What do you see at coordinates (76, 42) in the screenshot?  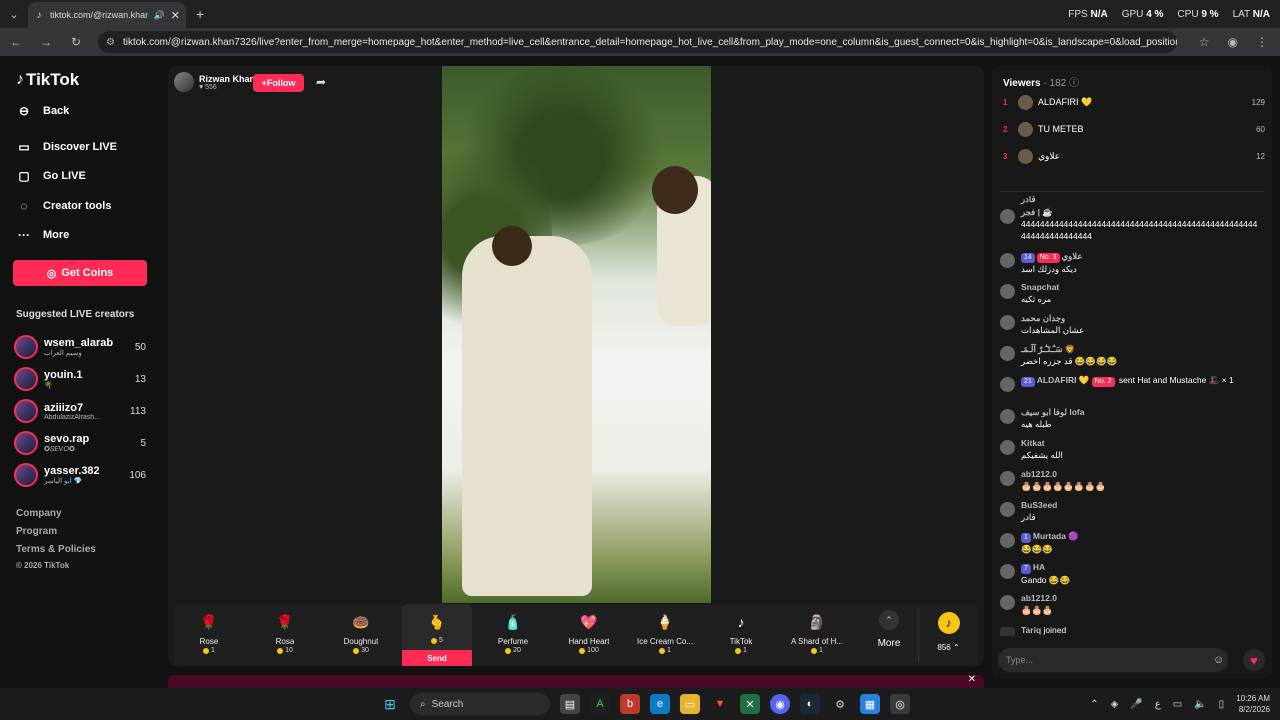 I see `reload-icon: ↻` at bounding box center [76, 42].